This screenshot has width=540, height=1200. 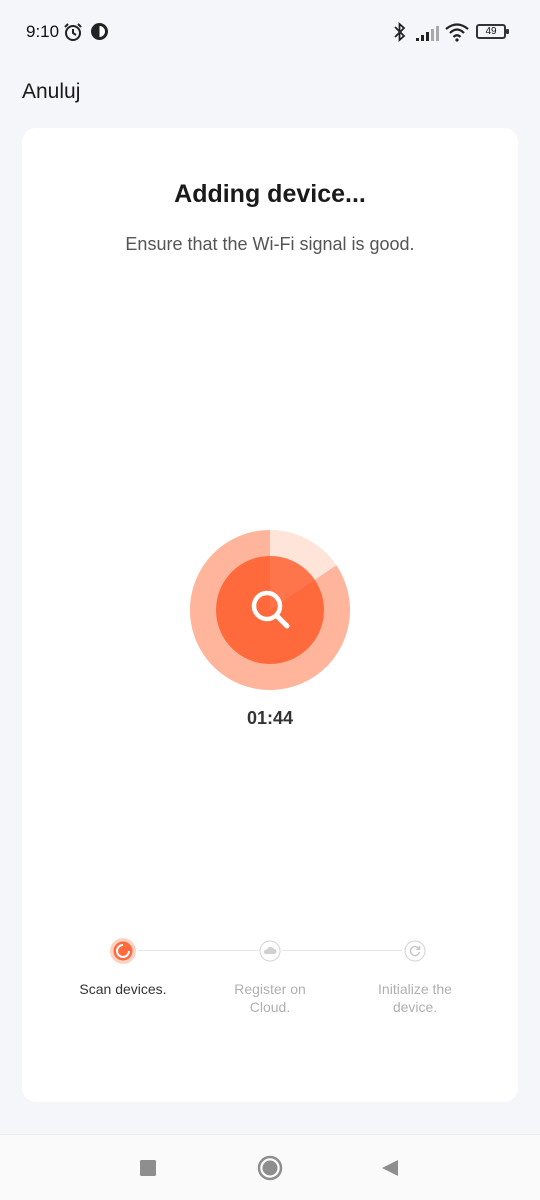 What do you see at coordinates (390, 1168) in the screenshot?
I see `back-triangle-icon` at bounding box center [390, 1168].